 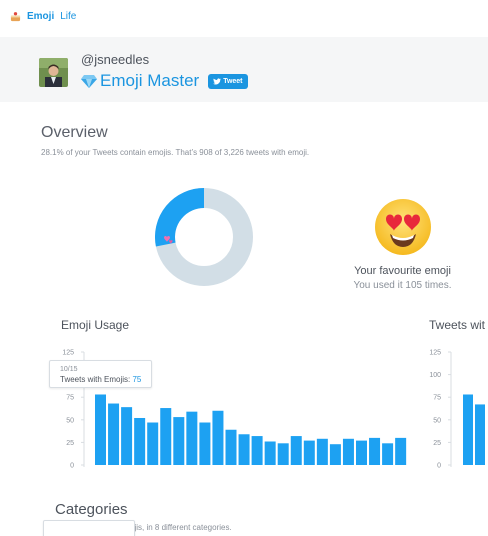 I want to click on profile-header: @jsneedles Emoji Master Tweet, so click(x=244, y=69).